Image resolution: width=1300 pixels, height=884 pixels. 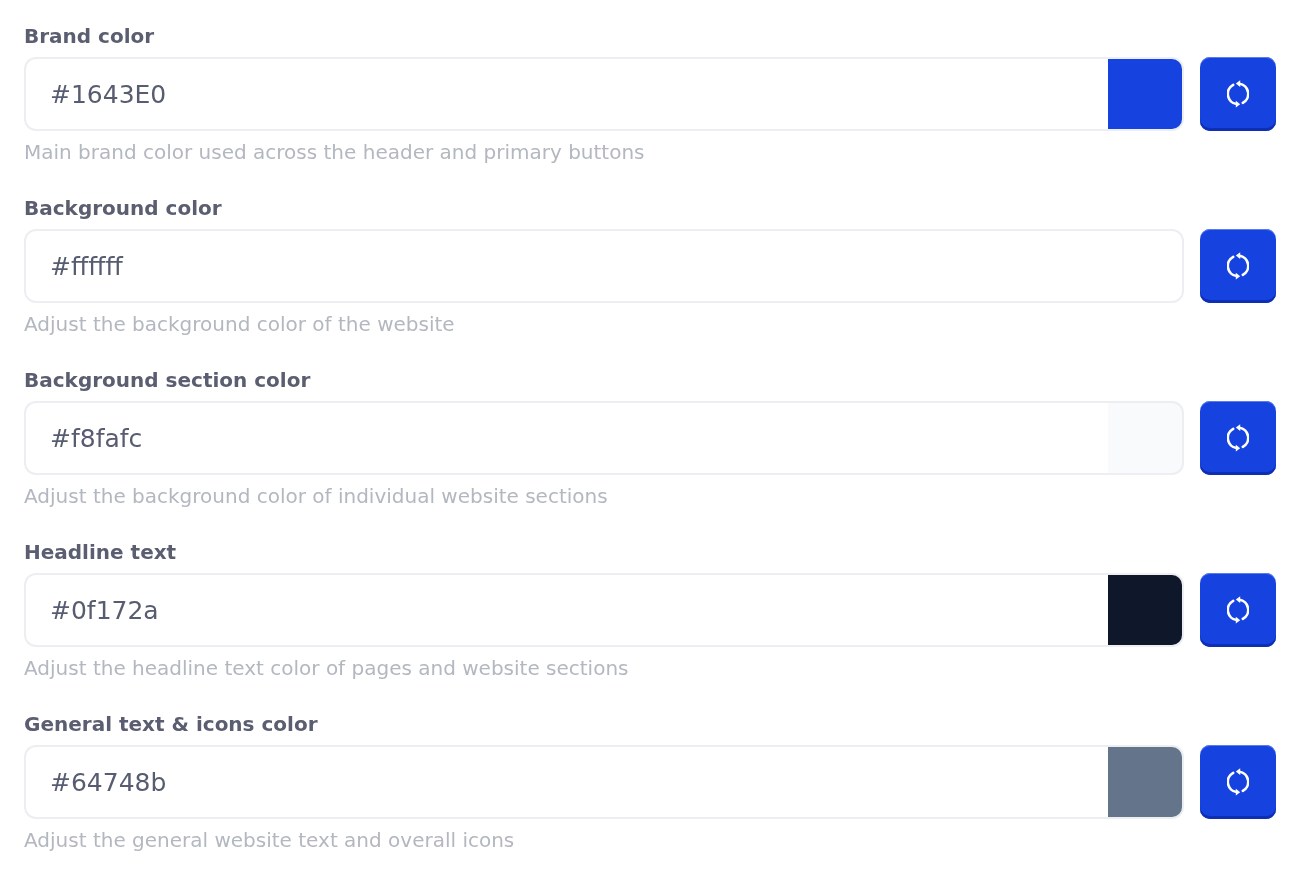 What do you see at coordinates (269, 840) in the screenshot?
I see `help-text: Adjust the general website text and overall icons` at bounding box center [269, 840].